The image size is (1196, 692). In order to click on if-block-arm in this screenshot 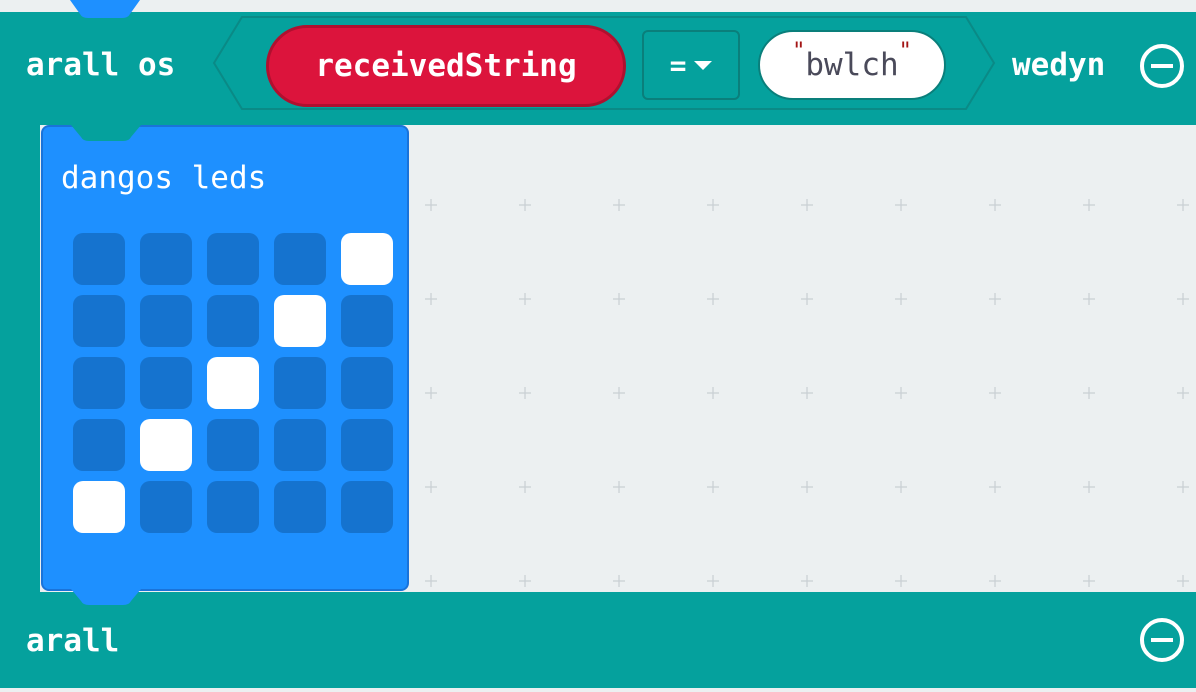, I will do `click(20, 358)`.